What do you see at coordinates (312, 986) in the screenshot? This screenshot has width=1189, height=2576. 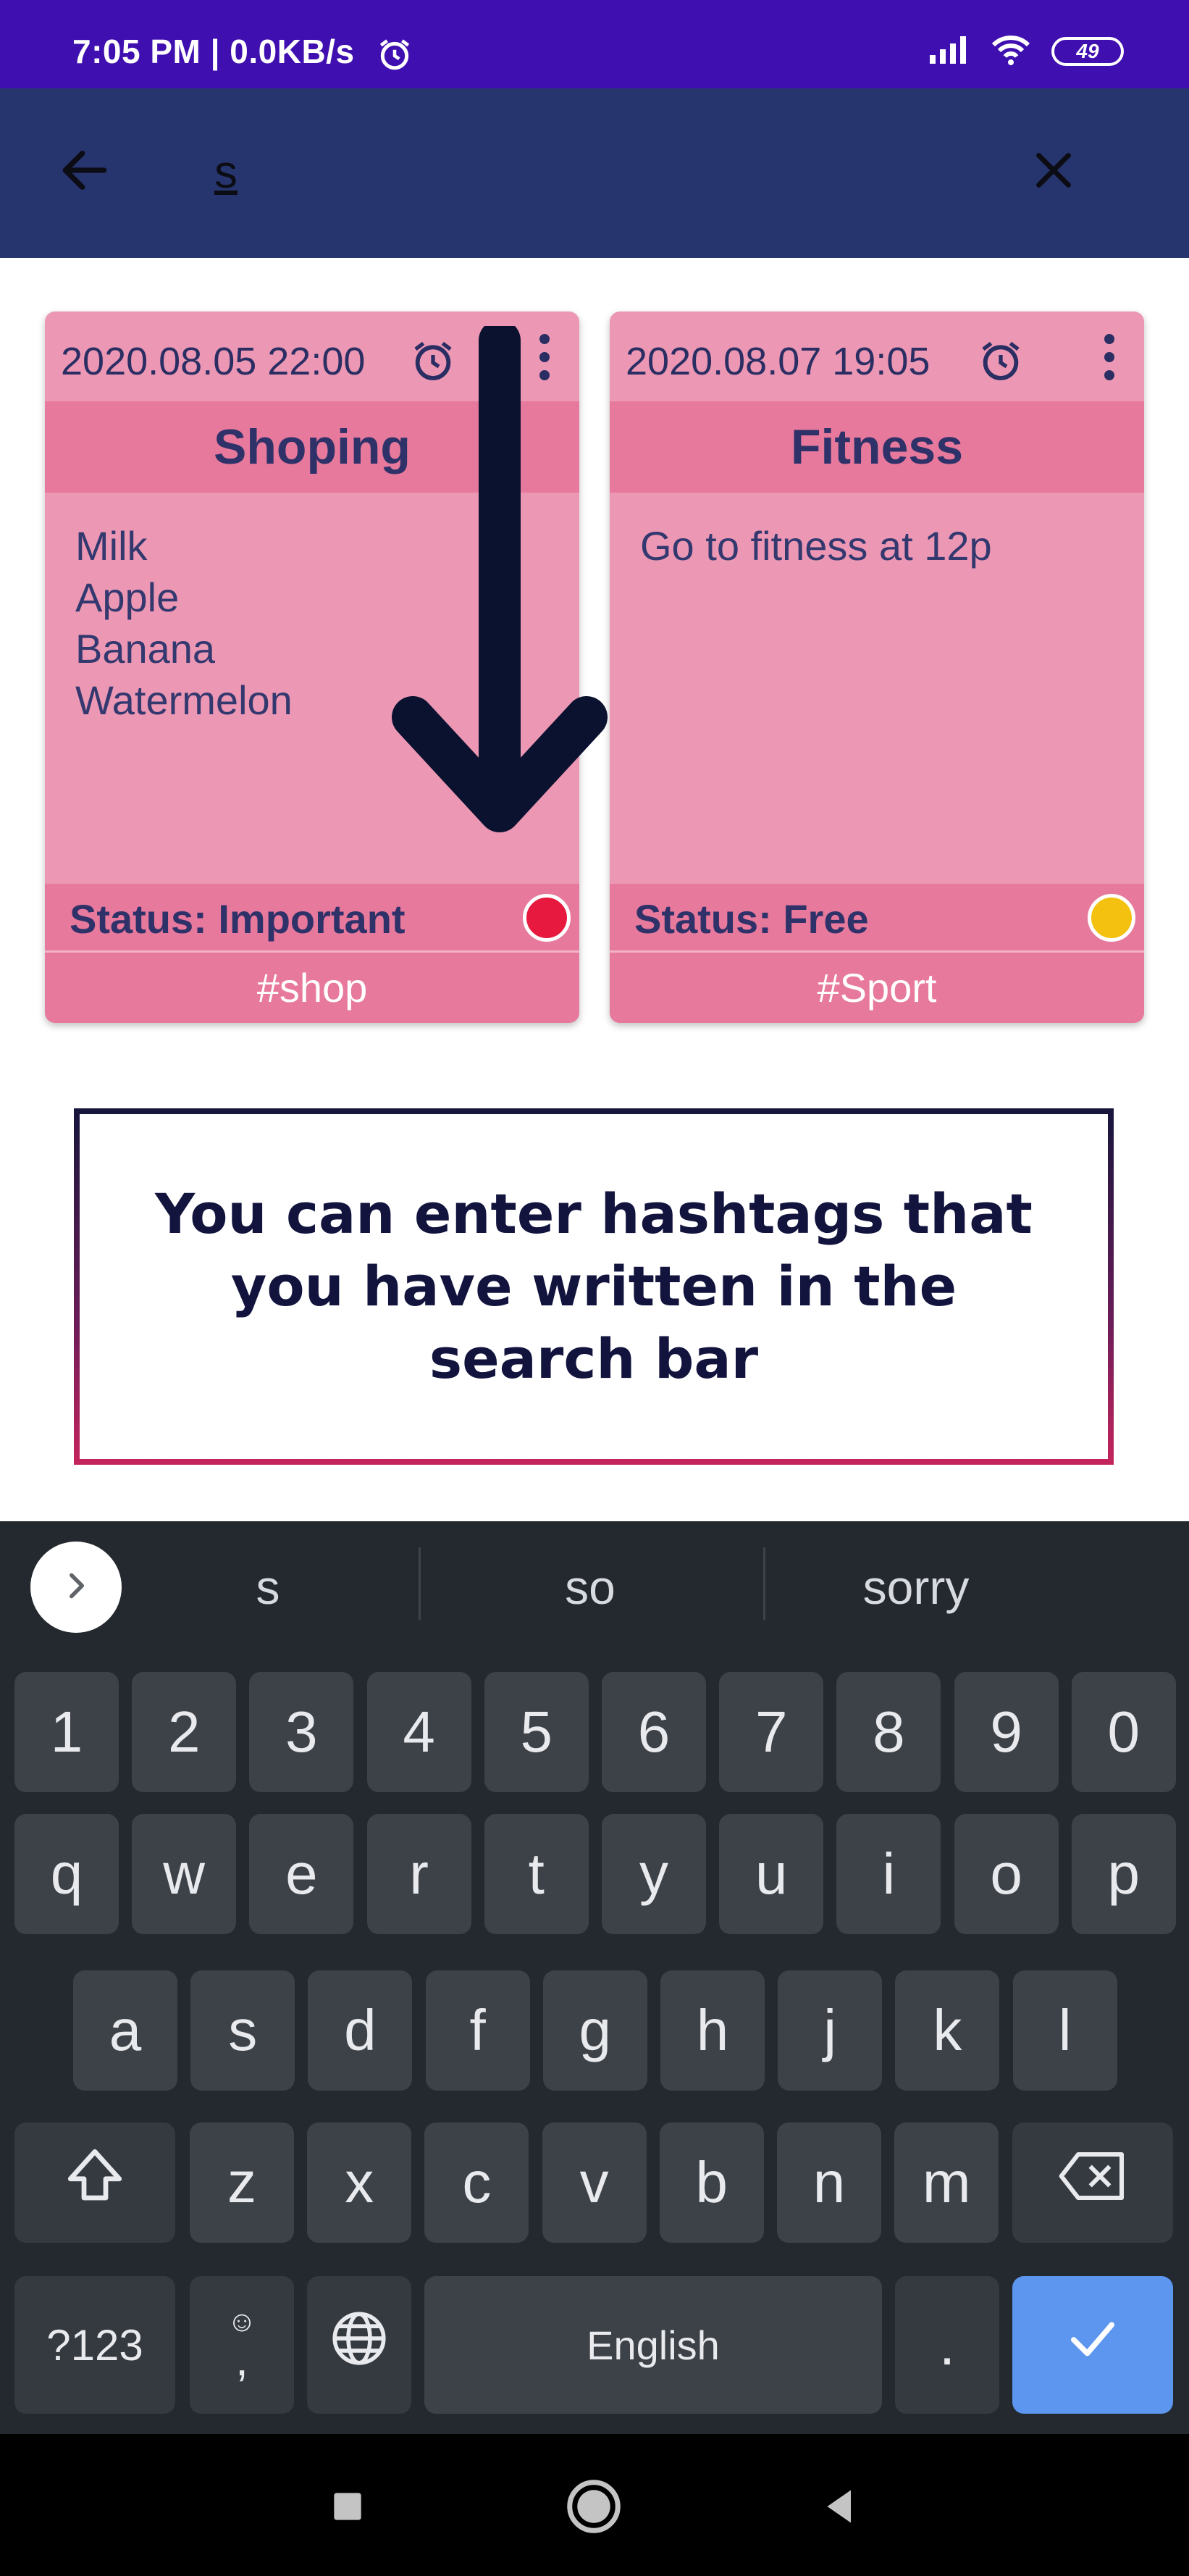 I see `note-hashtag: #shop` at bounding box center [312, 986].